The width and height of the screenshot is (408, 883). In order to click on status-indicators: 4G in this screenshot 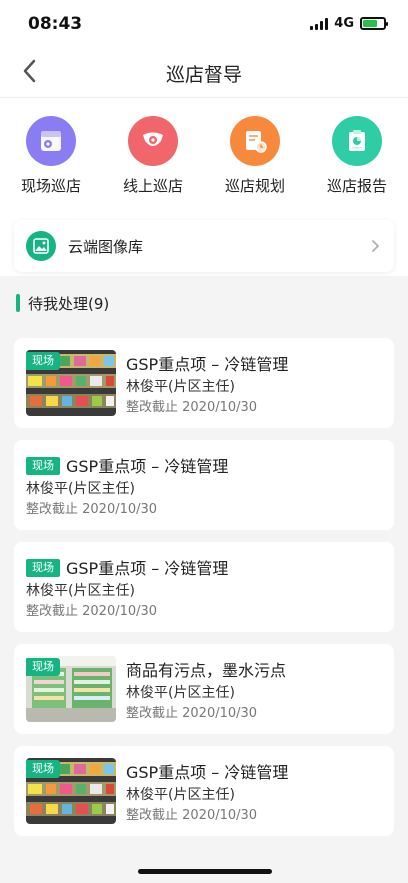, I will do `click(349, 23)`.